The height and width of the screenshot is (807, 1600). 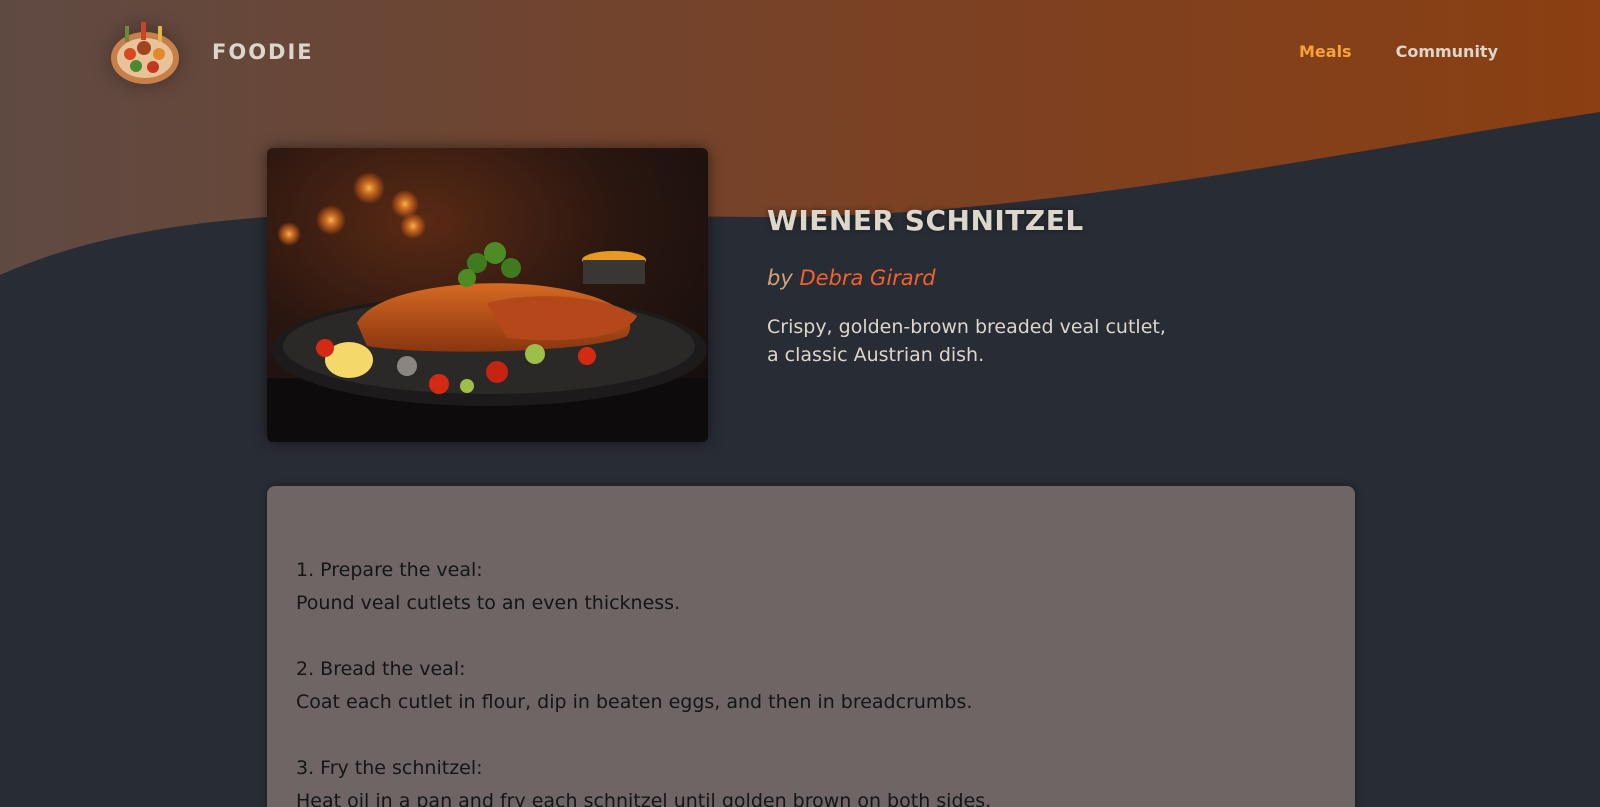 What do you see at coordinates (389, 768) in the screenshot?
I see `step-title: 3. Fry the schnitzel:` at bounding box center [389, 768].